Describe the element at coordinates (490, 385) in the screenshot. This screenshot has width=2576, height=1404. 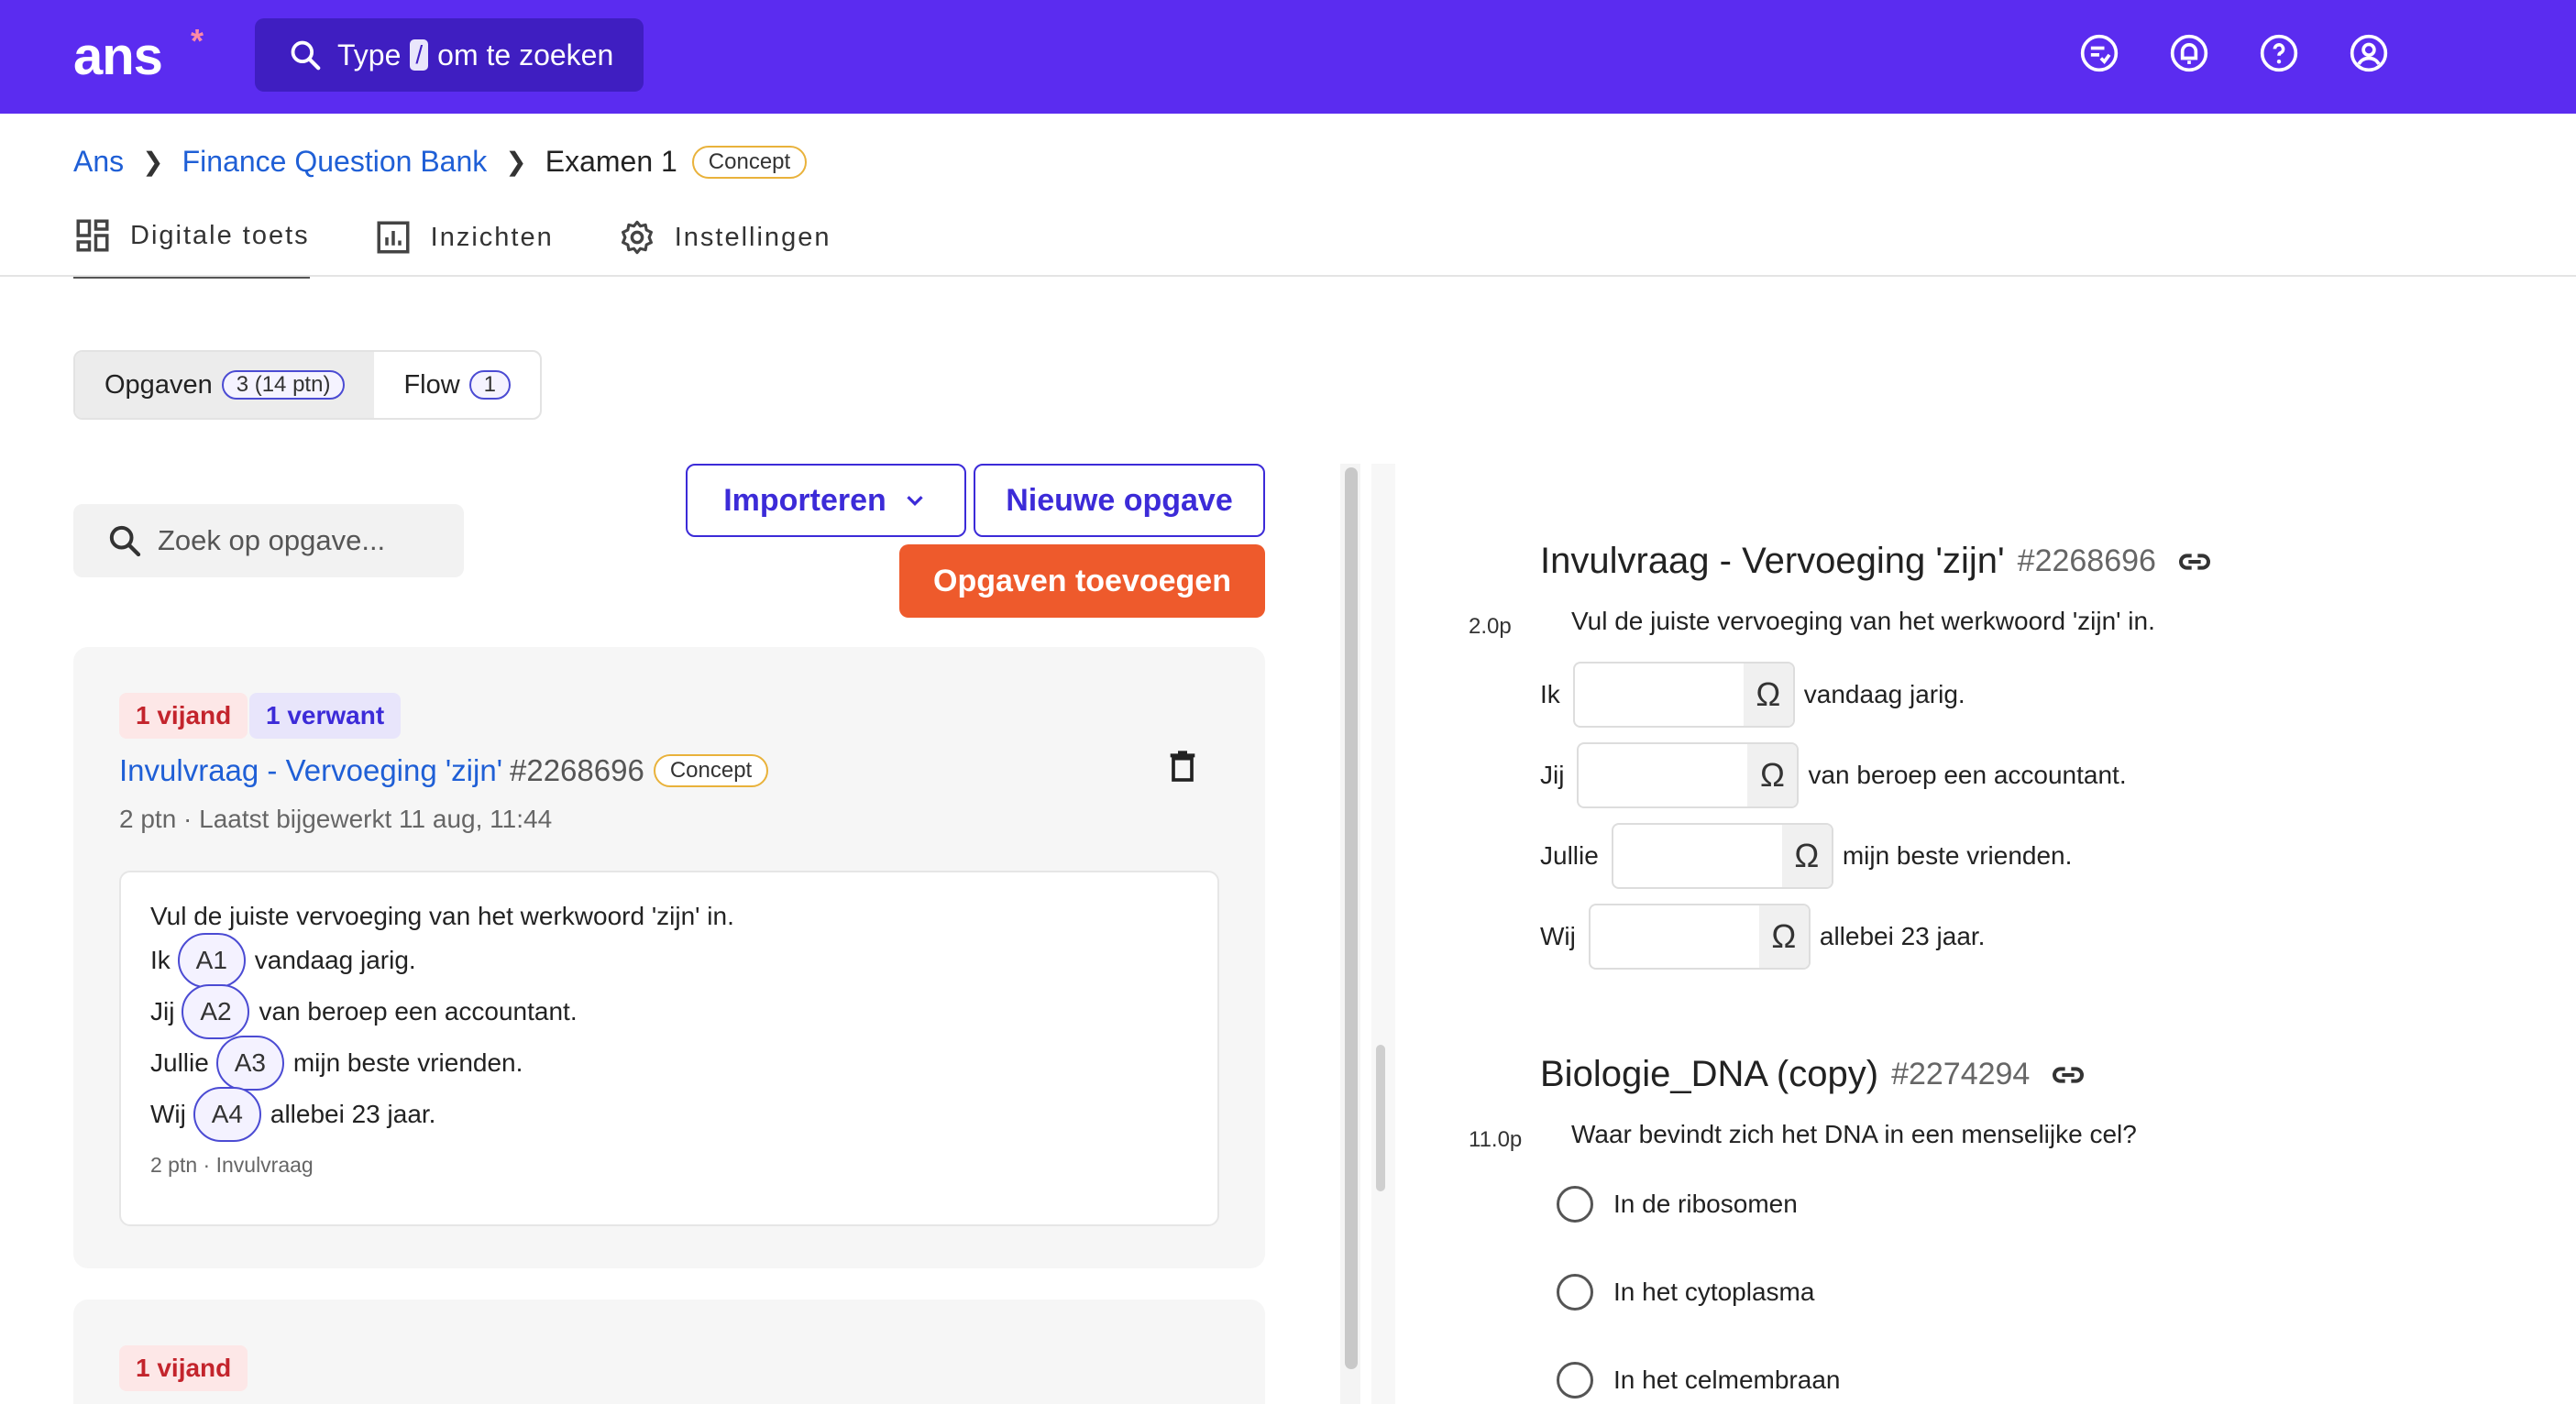
I see `count-badge: 1` at that location.